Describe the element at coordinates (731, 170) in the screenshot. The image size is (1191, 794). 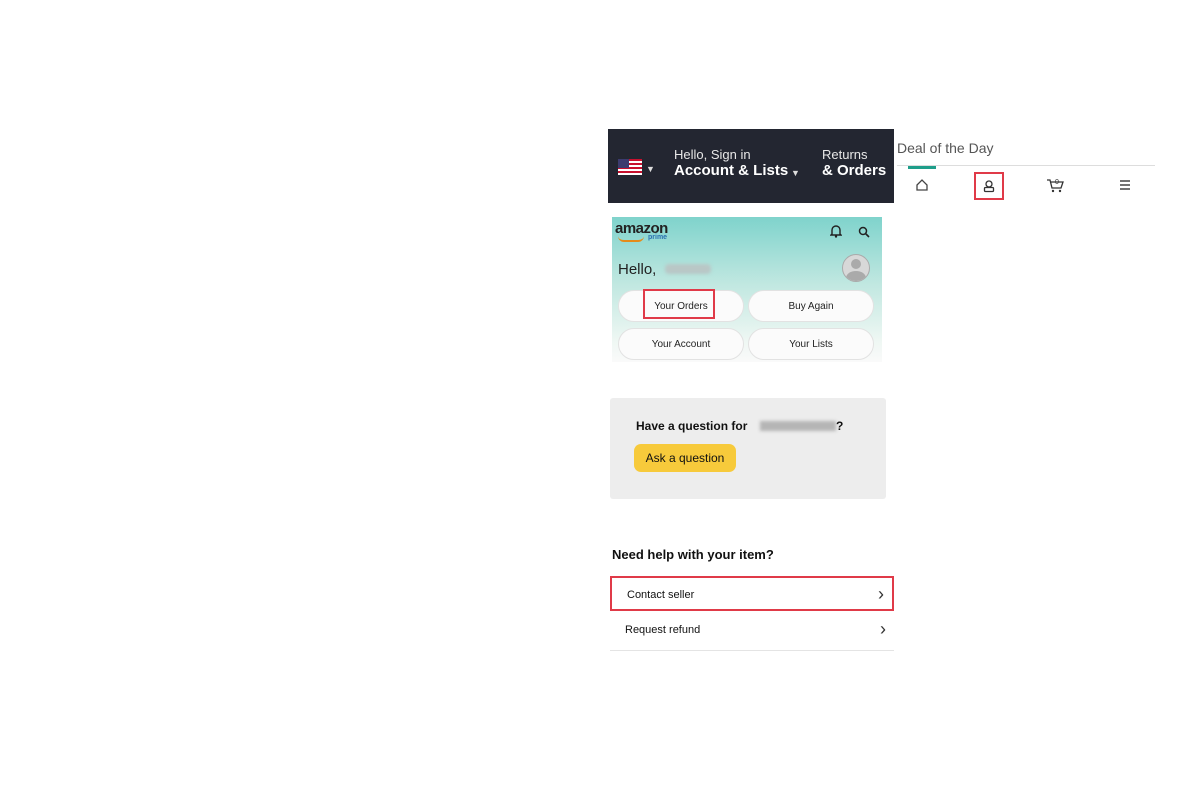
I see `account-lists-link: Account & Lists` at that location.